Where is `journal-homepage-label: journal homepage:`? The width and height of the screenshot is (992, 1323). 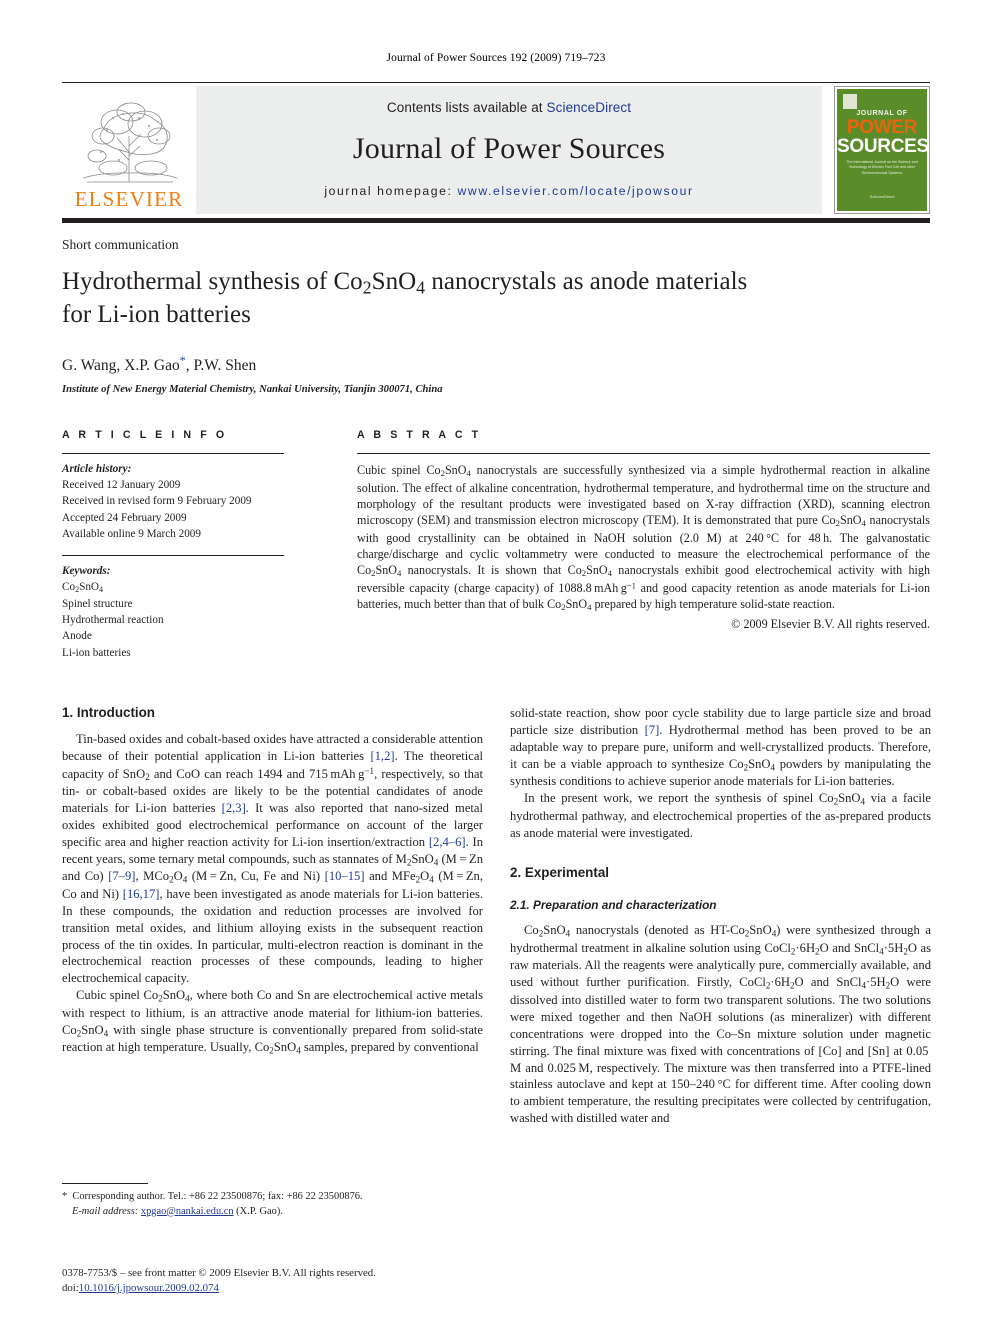
journal-homepage-label: journal homepage: is located at coordinates (388, 191).